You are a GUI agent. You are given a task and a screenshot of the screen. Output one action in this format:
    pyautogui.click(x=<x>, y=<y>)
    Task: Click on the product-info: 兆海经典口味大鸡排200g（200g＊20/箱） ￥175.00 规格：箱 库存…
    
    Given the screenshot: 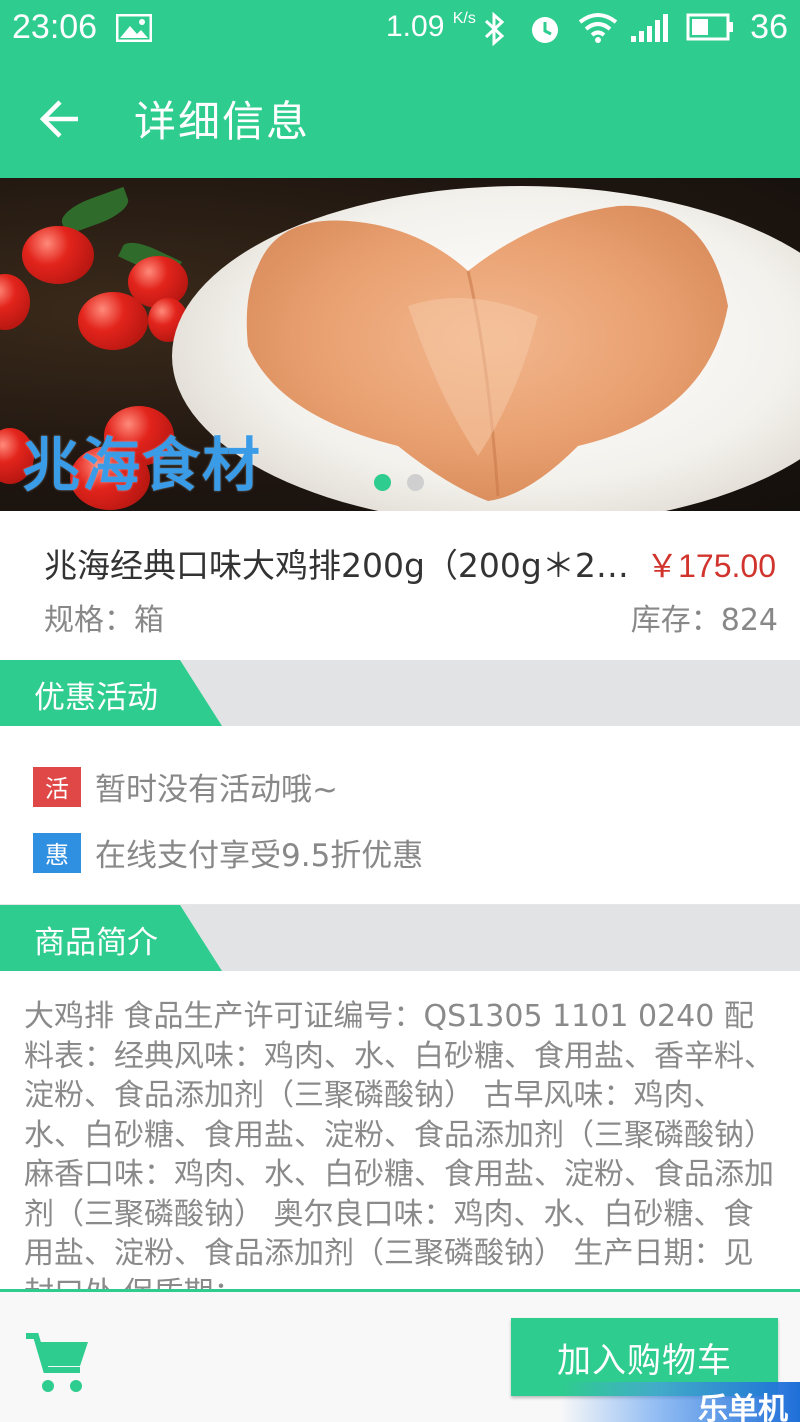 What is the action you would take?
    pyautogui.click(x=400, y=585)
    